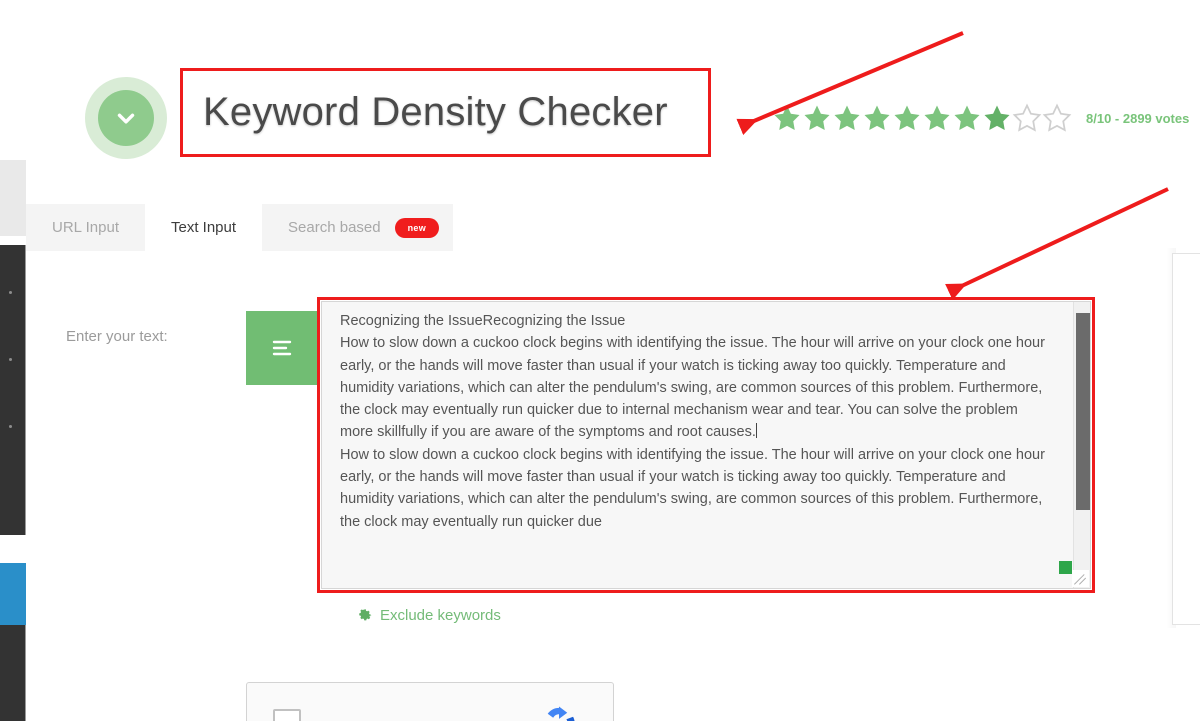 The width and height of the screenshot is (1200, 721). Describe the element at coordinates (13, 594) in the screenshot. I see `left-rail-panel-blue` at that location.